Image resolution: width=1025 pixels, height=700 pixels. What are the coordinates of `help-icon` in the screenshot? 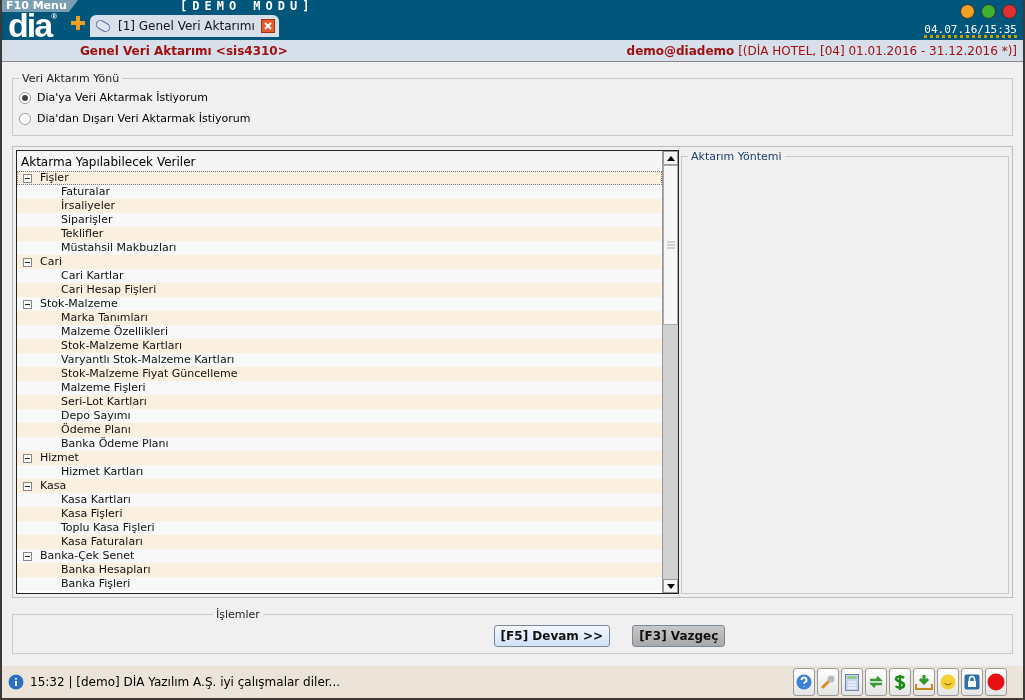 It's located at (804, 682).